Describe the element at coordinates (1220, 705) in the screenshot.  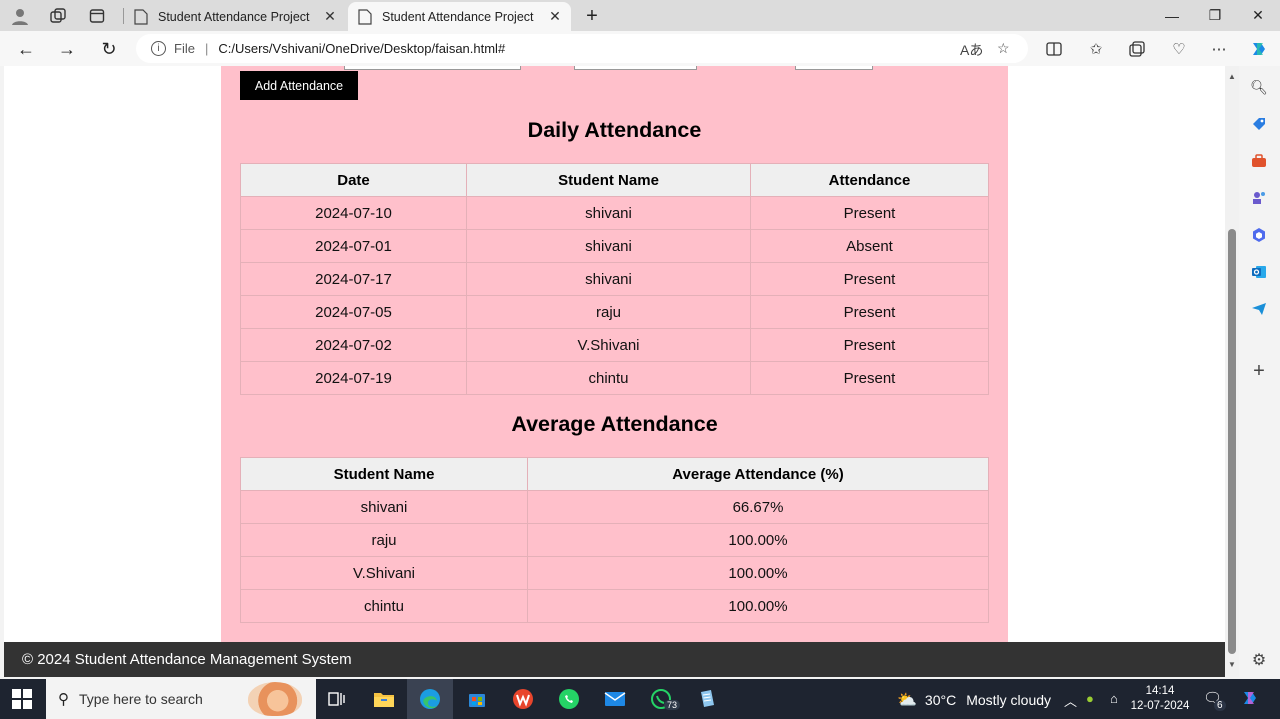
I see `notification-count-badge: 6` at that location.